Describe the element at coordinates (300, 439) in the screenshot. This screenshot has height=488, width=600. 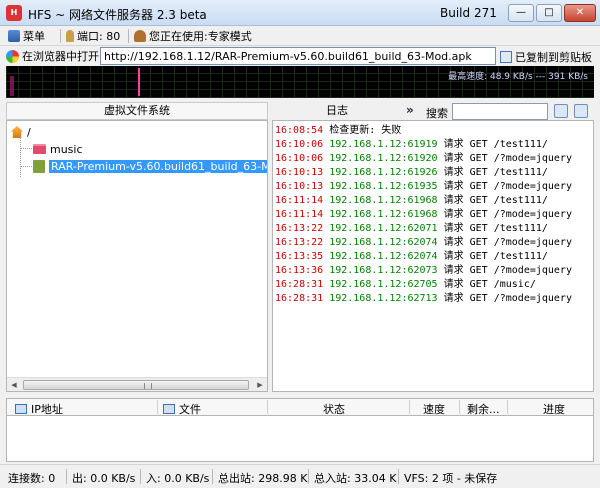
I see `connections-list` at that location.